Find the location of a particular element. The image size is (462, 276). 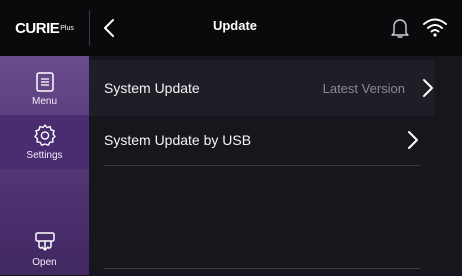

app-logo: CURIE Plus is located at coordinates (44, 28).